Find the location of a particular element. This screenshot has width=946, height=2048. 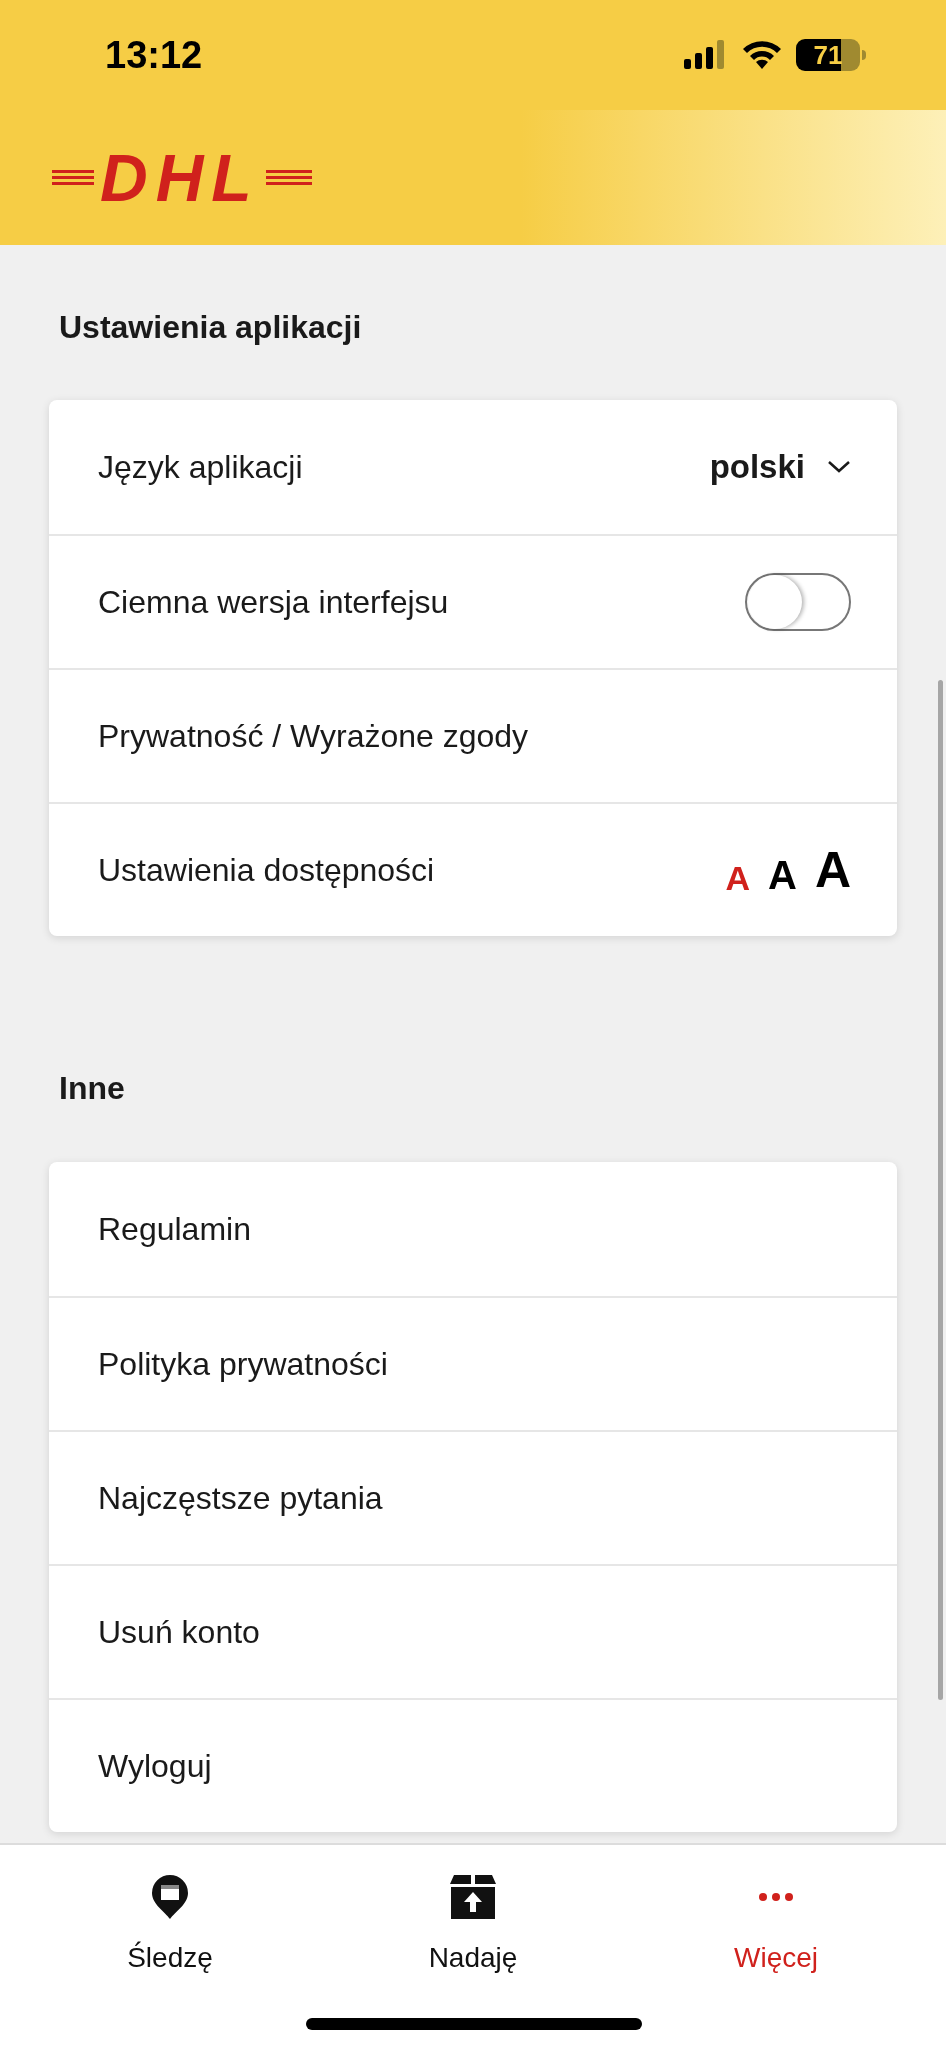

row-label: Usuń konto is located at coordinates (179, 1632).